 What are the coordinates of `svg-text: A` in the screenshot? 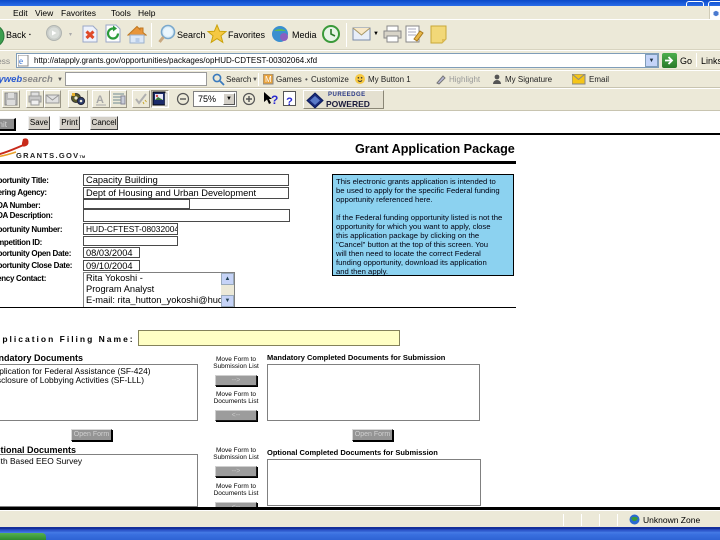 It's located at (100, 100).